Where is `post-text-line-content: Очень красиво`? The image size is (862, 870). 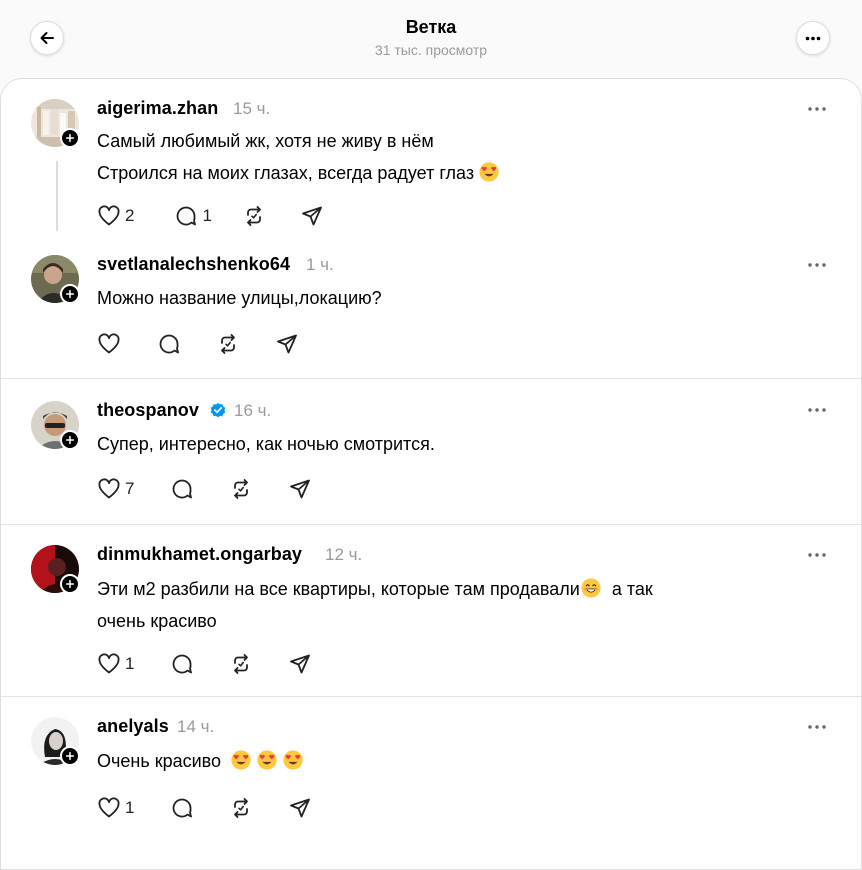 post-text-line-content: Очень красиво is located at coordinates (159, 761).